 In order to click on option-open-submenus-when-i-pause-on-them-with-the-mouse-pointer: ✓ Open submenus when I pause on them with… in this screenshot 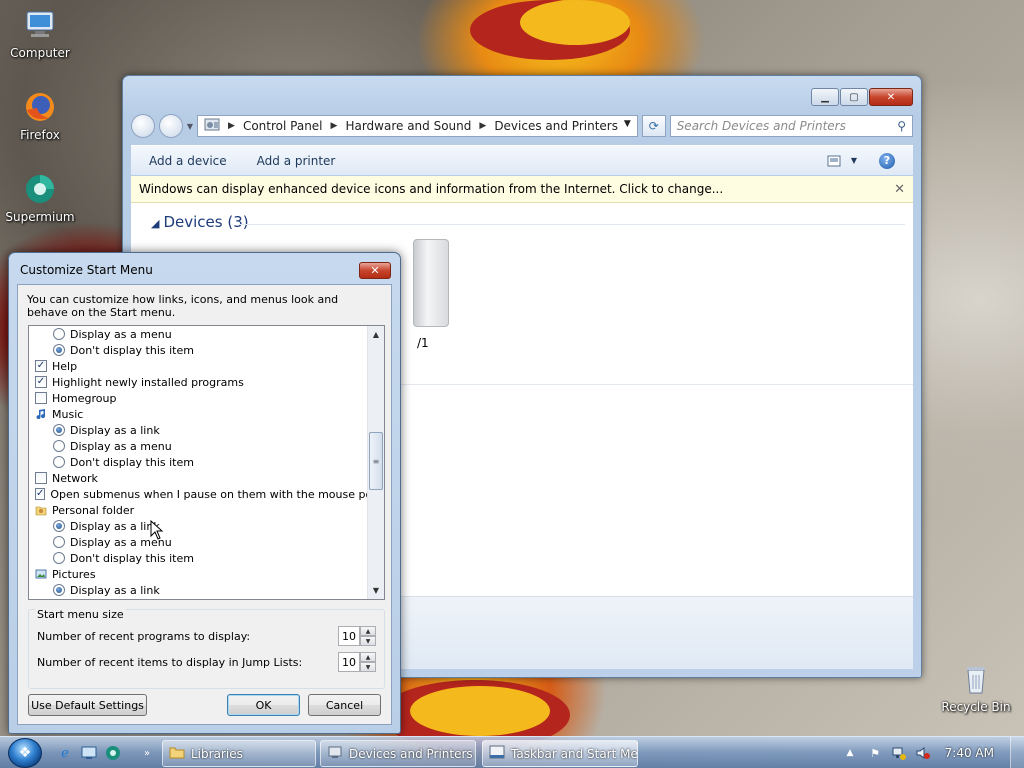, I will do `click(206, 494)`.